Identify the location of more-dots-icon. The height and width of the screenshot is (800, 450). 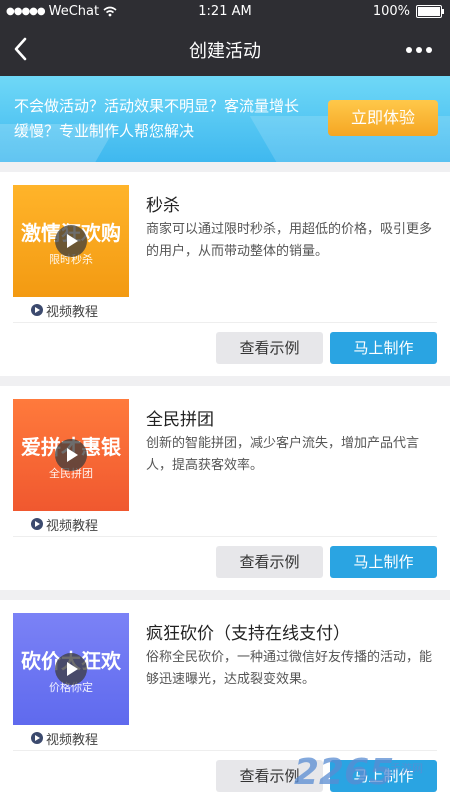
(422, 50).